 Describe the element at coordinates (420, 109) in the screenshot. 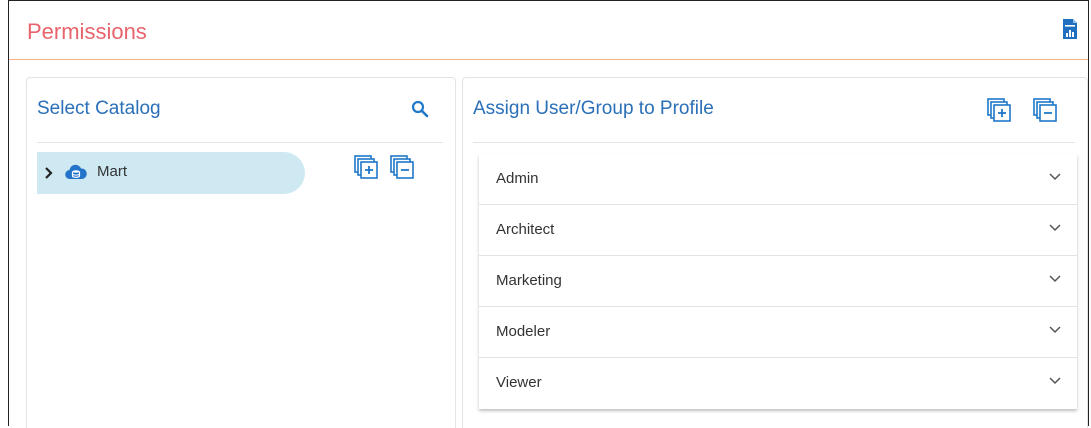

I see `search-icon` at that location.